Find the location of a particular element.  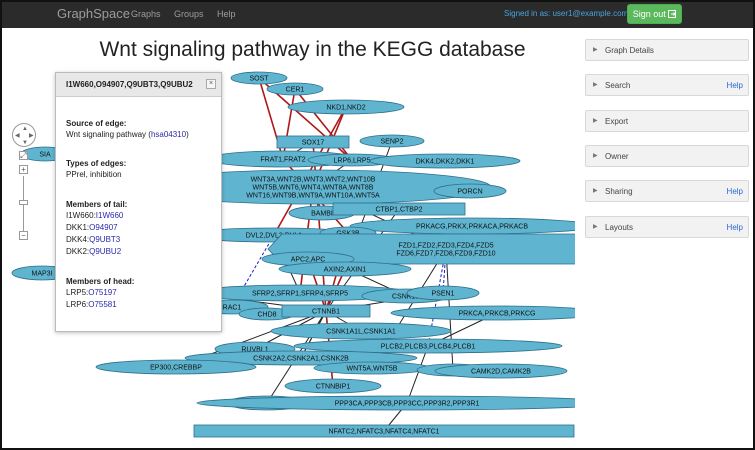

graph-node-nkd: NKD1,NKD2 is located at coordinates (346, 107).